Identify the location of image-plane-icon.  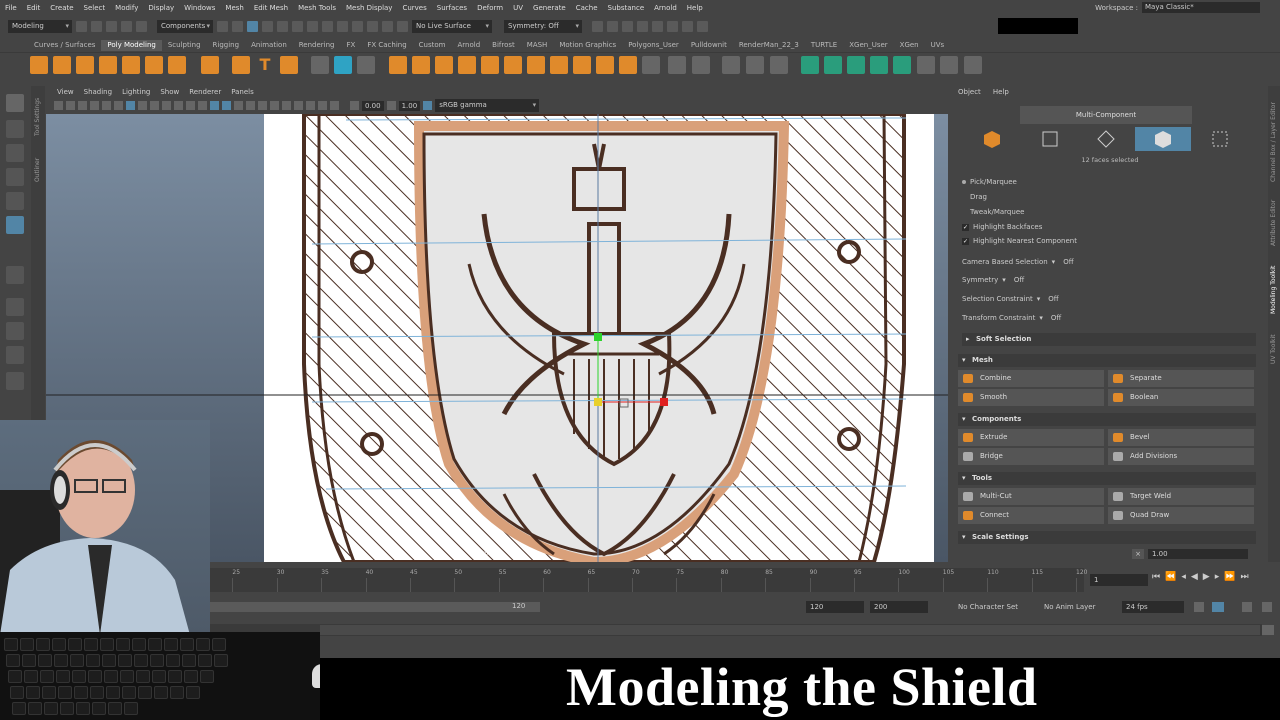
(94, 105).